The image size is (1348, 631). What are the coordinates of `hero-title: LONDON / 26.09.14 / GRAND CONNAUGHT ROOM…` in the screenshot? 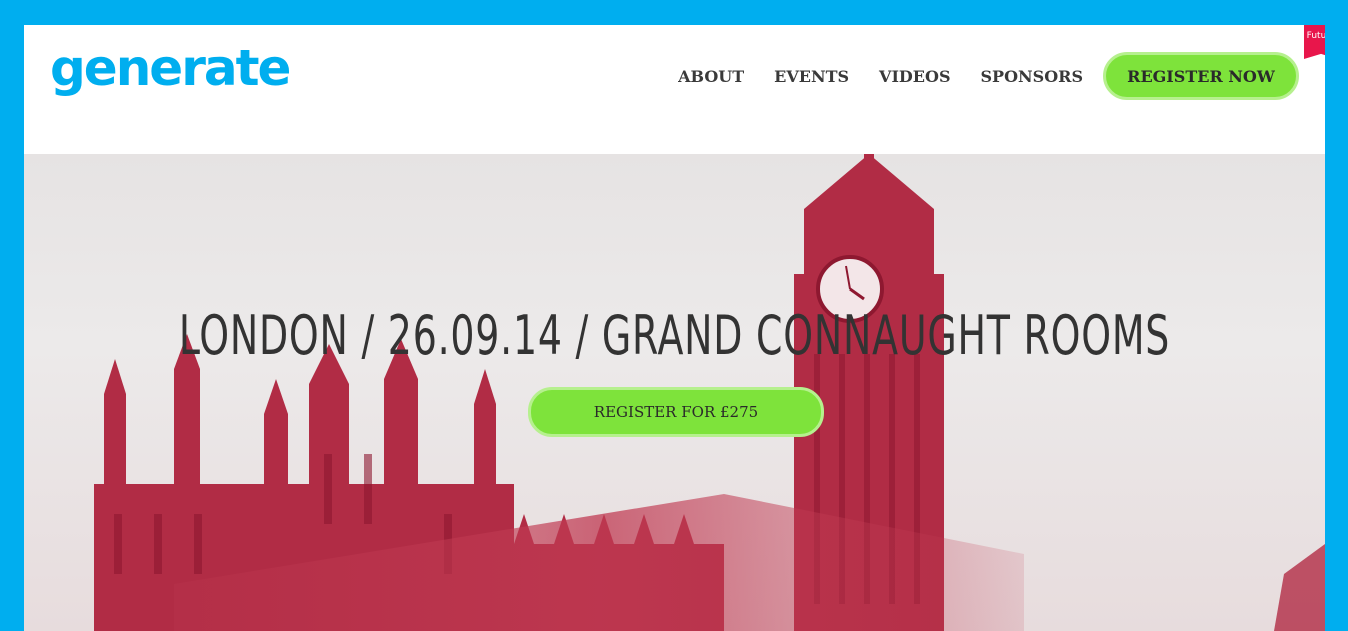 It's located at (674, 335).